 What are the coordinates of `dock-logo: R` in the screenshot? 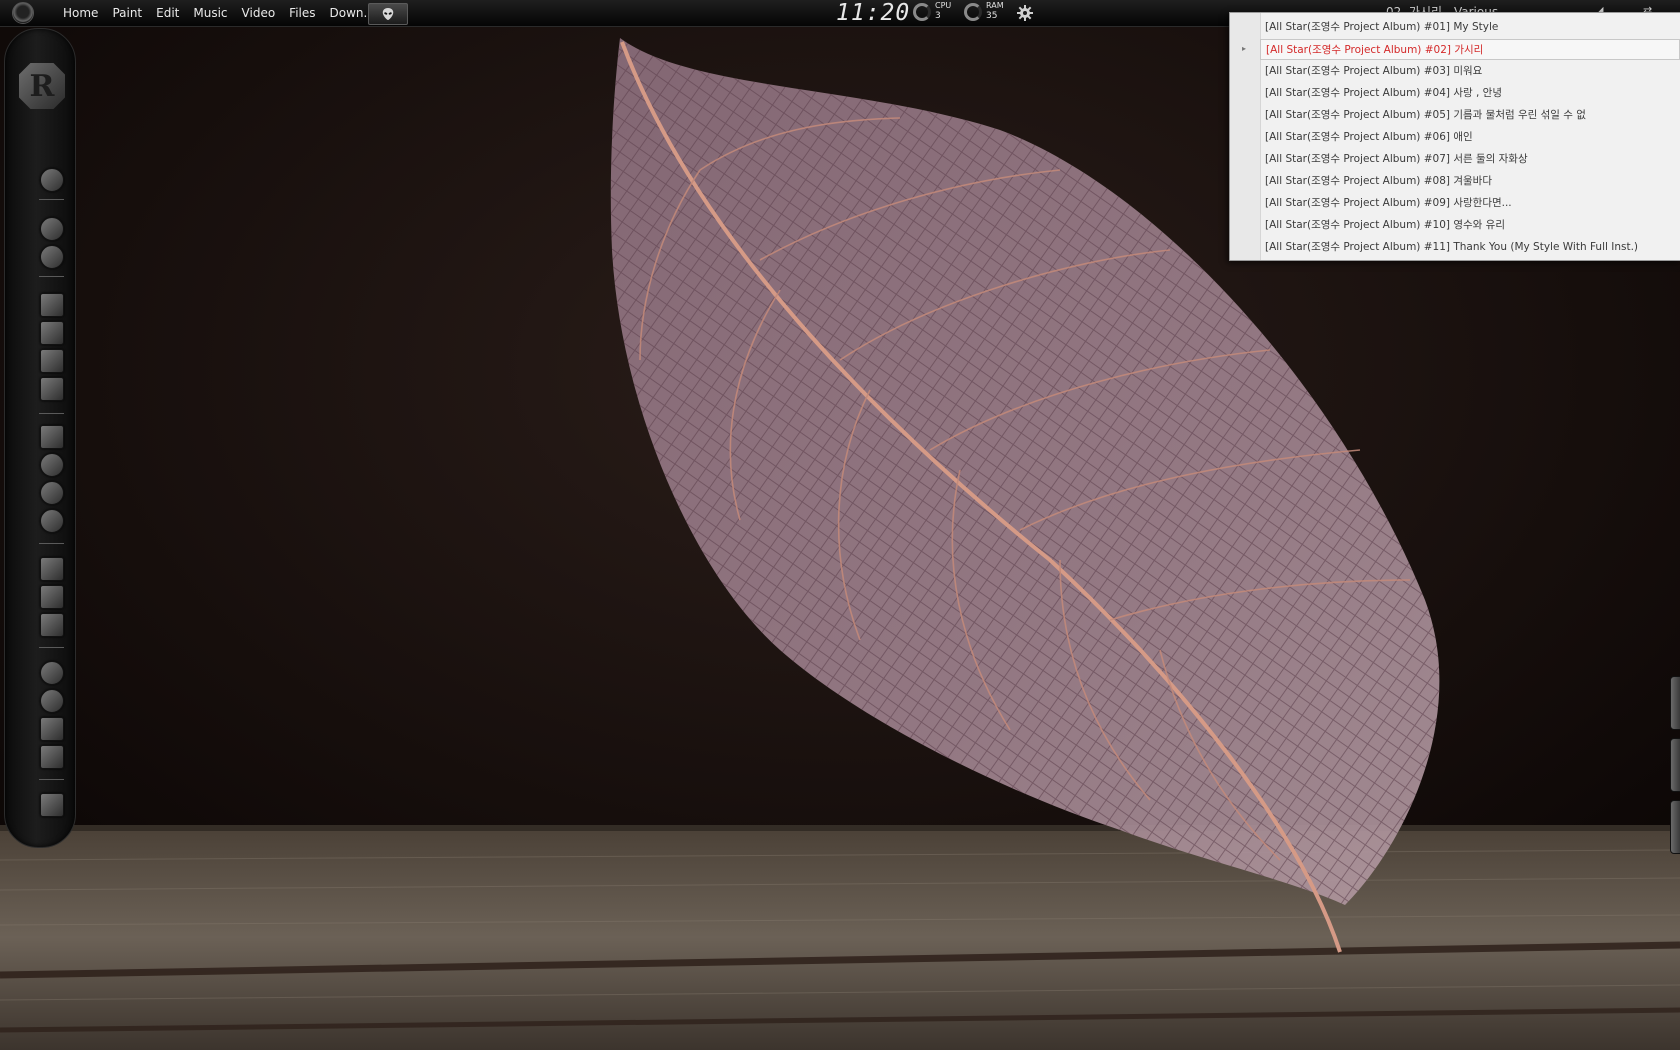 It's located at (42, 86).